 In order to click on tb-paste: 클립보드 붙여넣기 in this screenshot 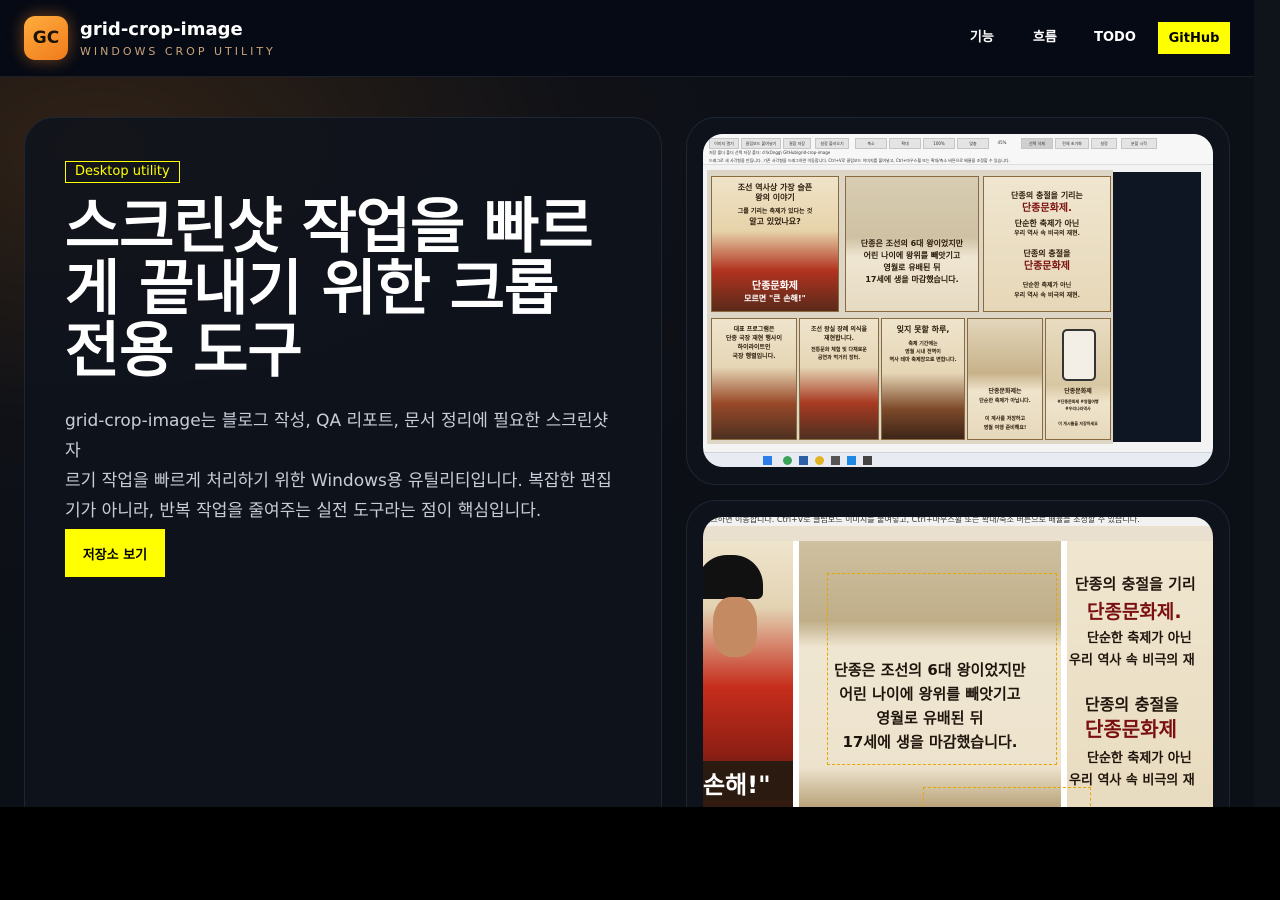, I will do `click(761, 143)`.